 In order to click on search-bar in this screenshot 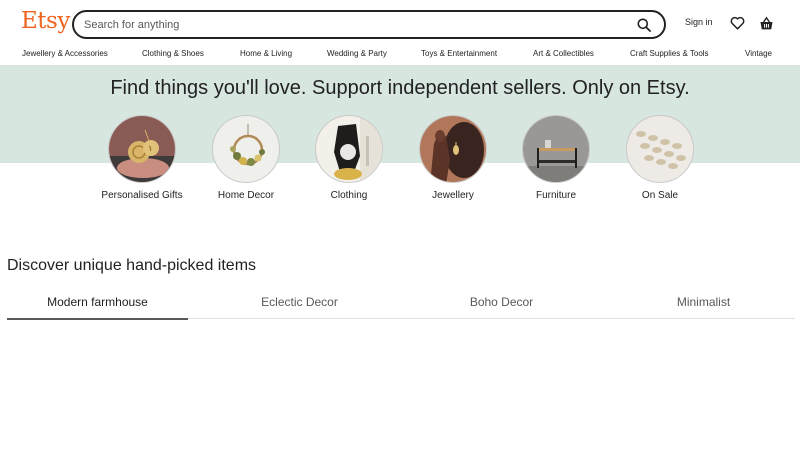, I will do `click(369, 24)`.